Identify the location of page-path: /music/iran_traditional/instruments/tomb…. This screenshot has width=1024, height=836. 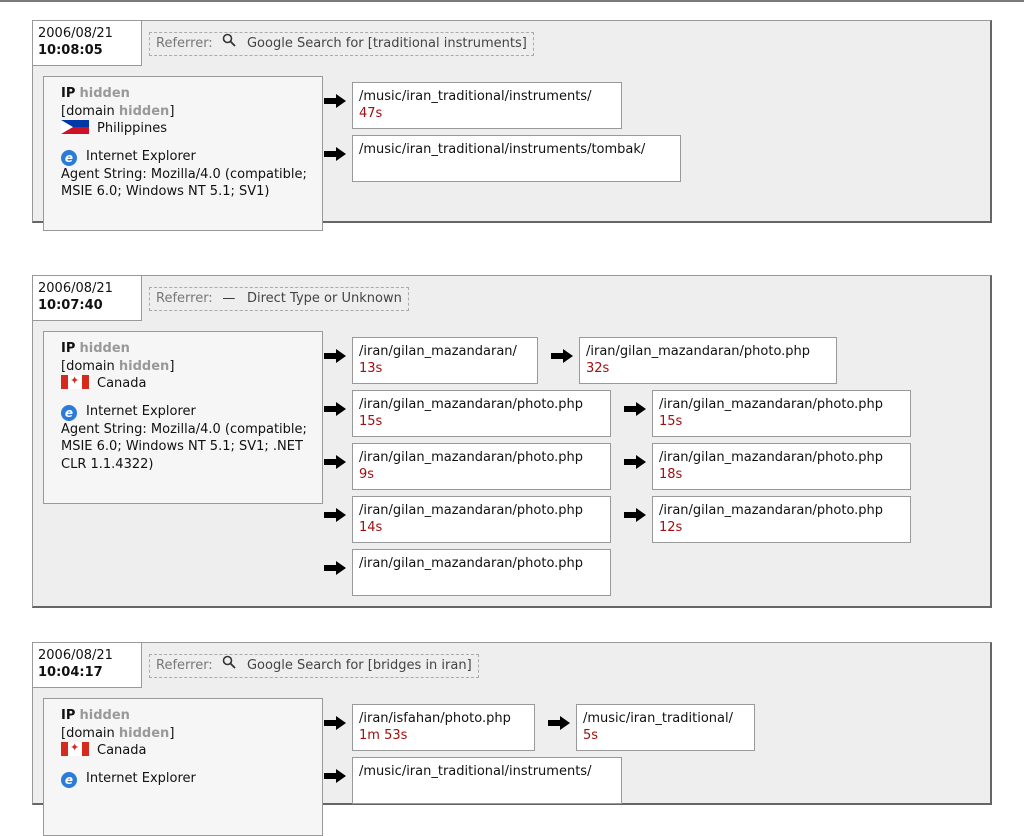
(502, 149).